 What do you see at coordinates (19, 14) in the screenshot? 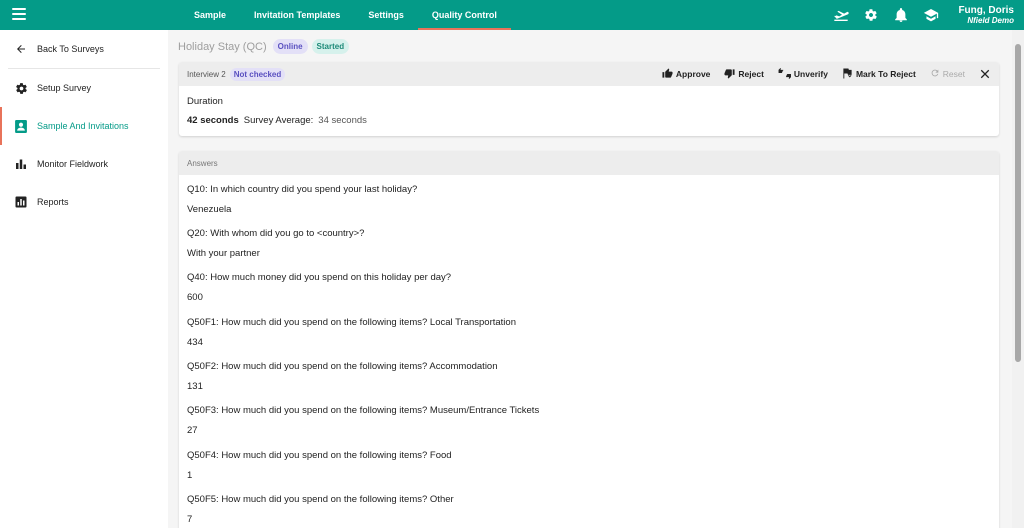
I see `menu-icon` at bounding box center [19, 14].